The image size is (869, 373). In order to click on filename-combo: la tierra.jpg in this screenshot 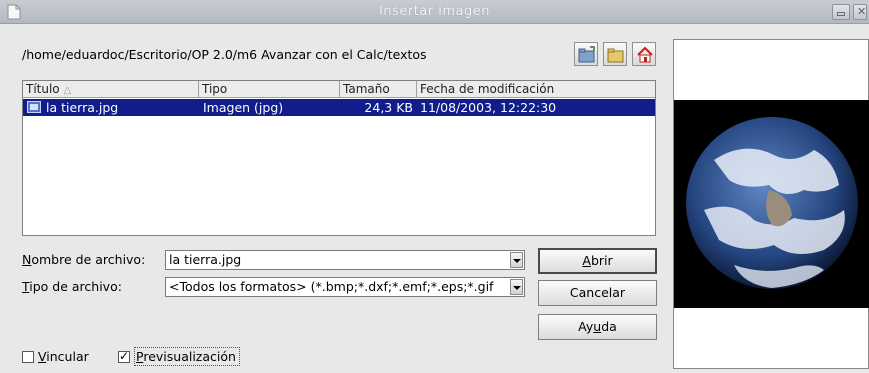, I will do `click(345, 260)`.